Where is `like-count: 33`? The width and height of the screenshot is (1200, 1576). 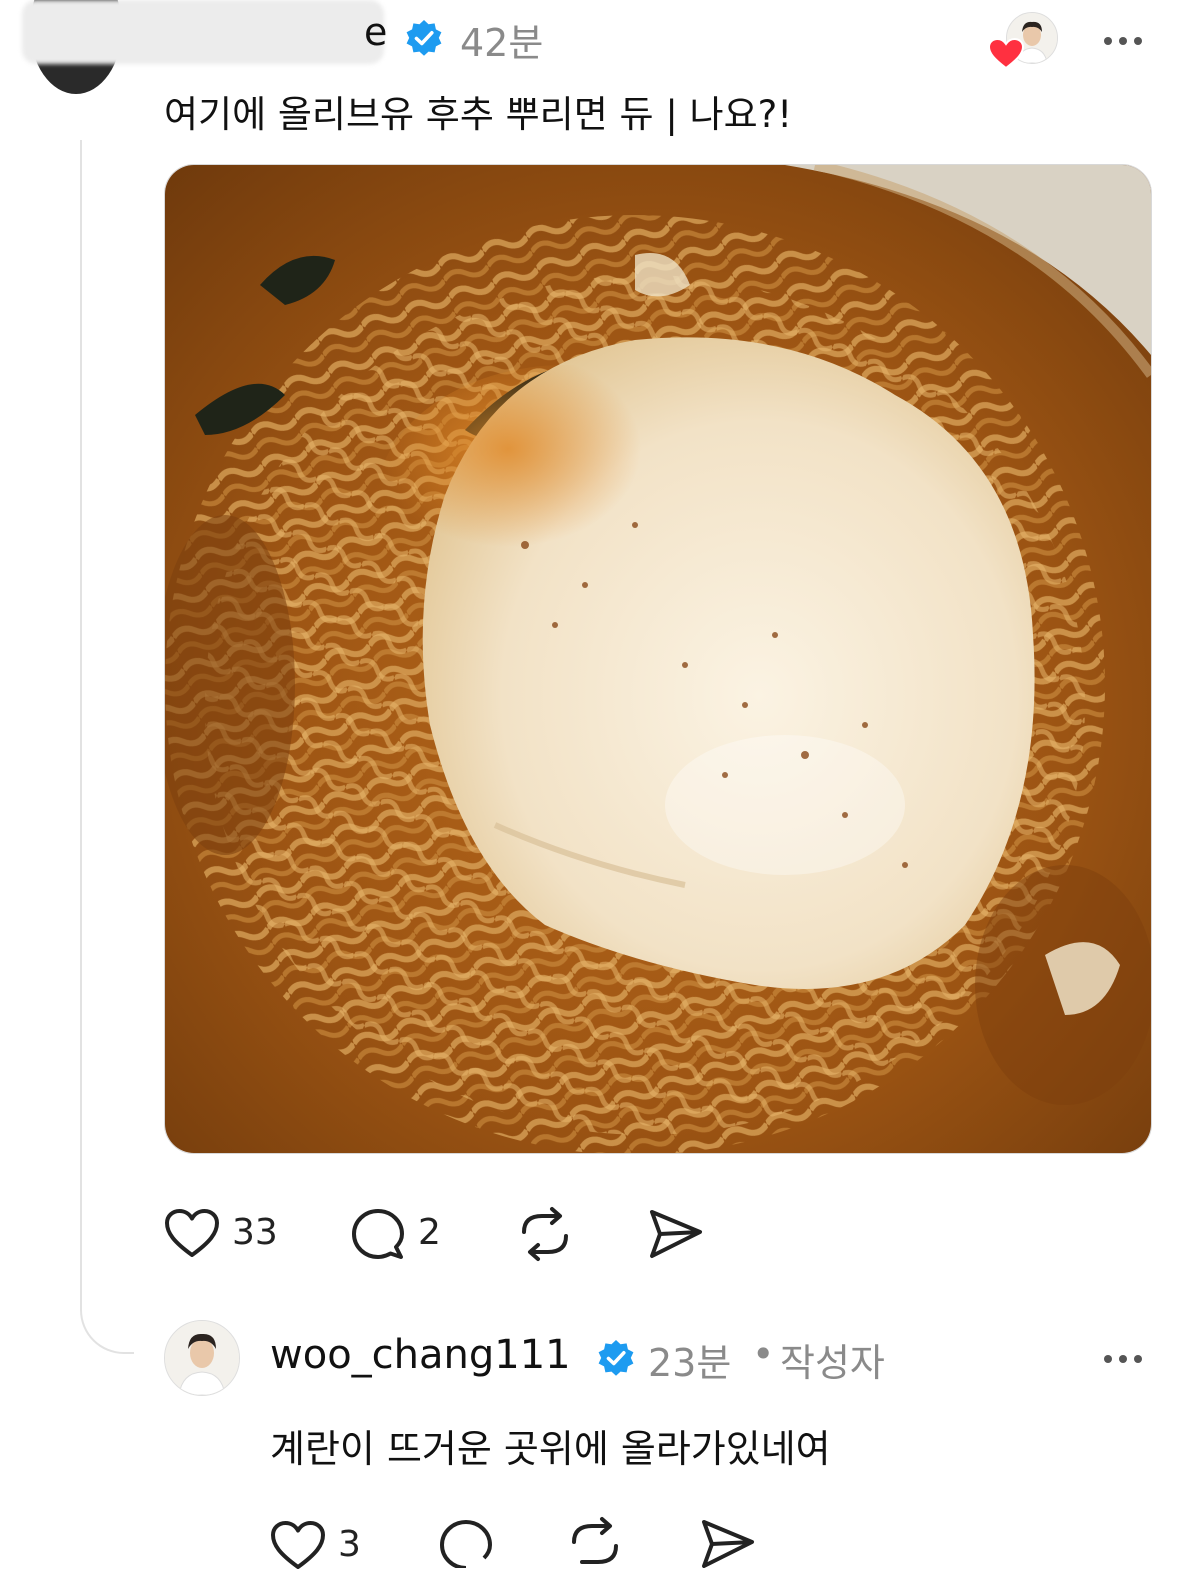 like-count: 33 is located at coordinates (255, 1232).